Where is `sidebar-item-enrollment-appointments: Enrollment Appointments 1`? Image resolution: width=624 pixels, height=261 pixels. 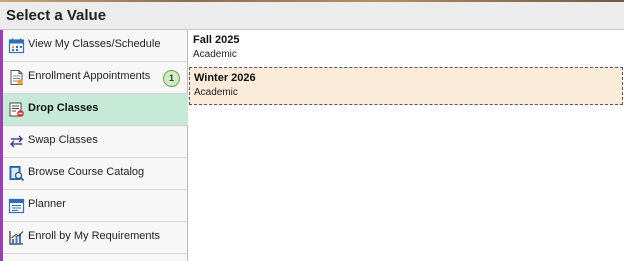 sidebar-item-enrollment-appointments: Enrollment Appointments 1 is located at coordinates (95, 78).